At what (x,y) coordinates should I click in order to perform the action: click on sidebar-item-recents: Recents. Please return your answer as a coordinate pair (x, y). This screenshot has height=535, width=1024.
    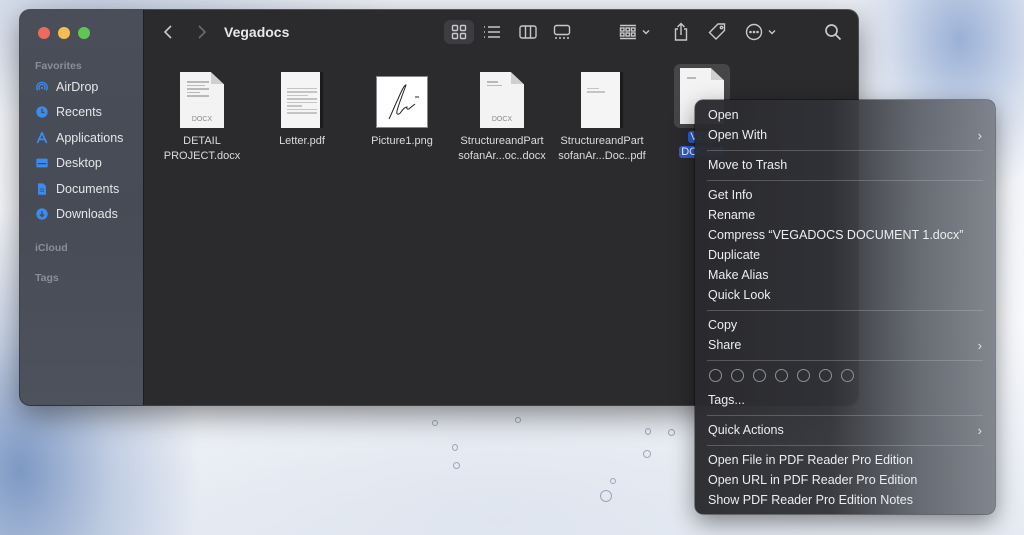
    Looking at the image, I should click on (68, 112).